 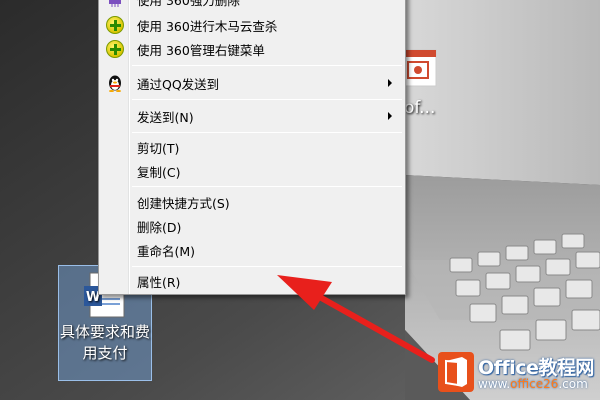 I want to click on watermark-url: www.office26.com, so click(x=533, y=384).